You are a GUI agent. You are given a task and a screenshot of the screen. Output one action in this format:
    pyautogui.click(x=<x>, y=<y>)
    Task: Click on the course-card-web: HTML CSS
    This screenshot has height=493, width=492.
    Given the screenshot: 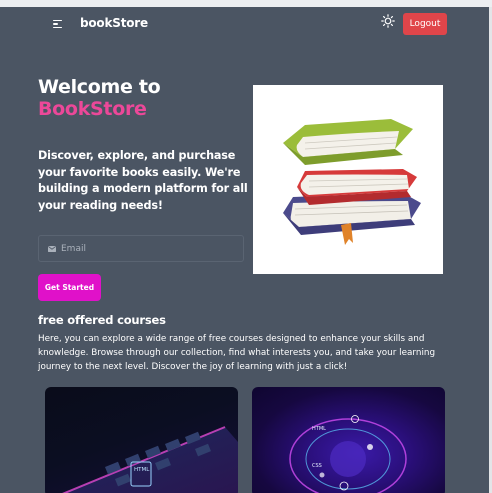 What is the action you would take?
    pyautogui.click(x=348, y=440)
    